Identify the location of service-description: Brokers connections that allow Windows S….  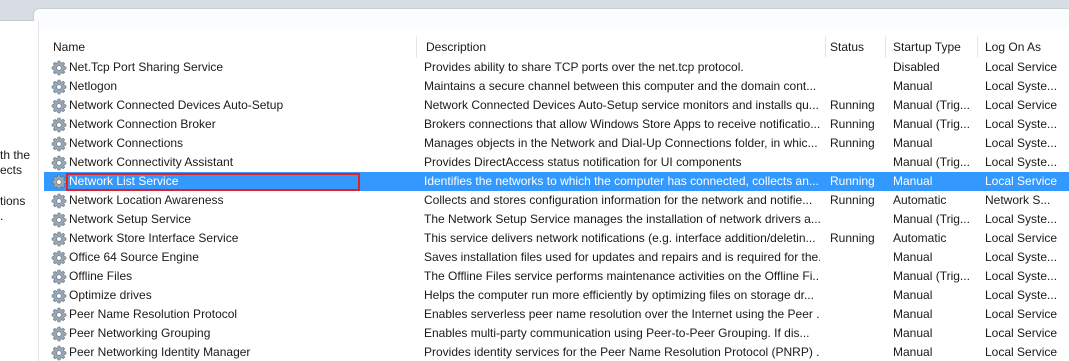
(622, 124).